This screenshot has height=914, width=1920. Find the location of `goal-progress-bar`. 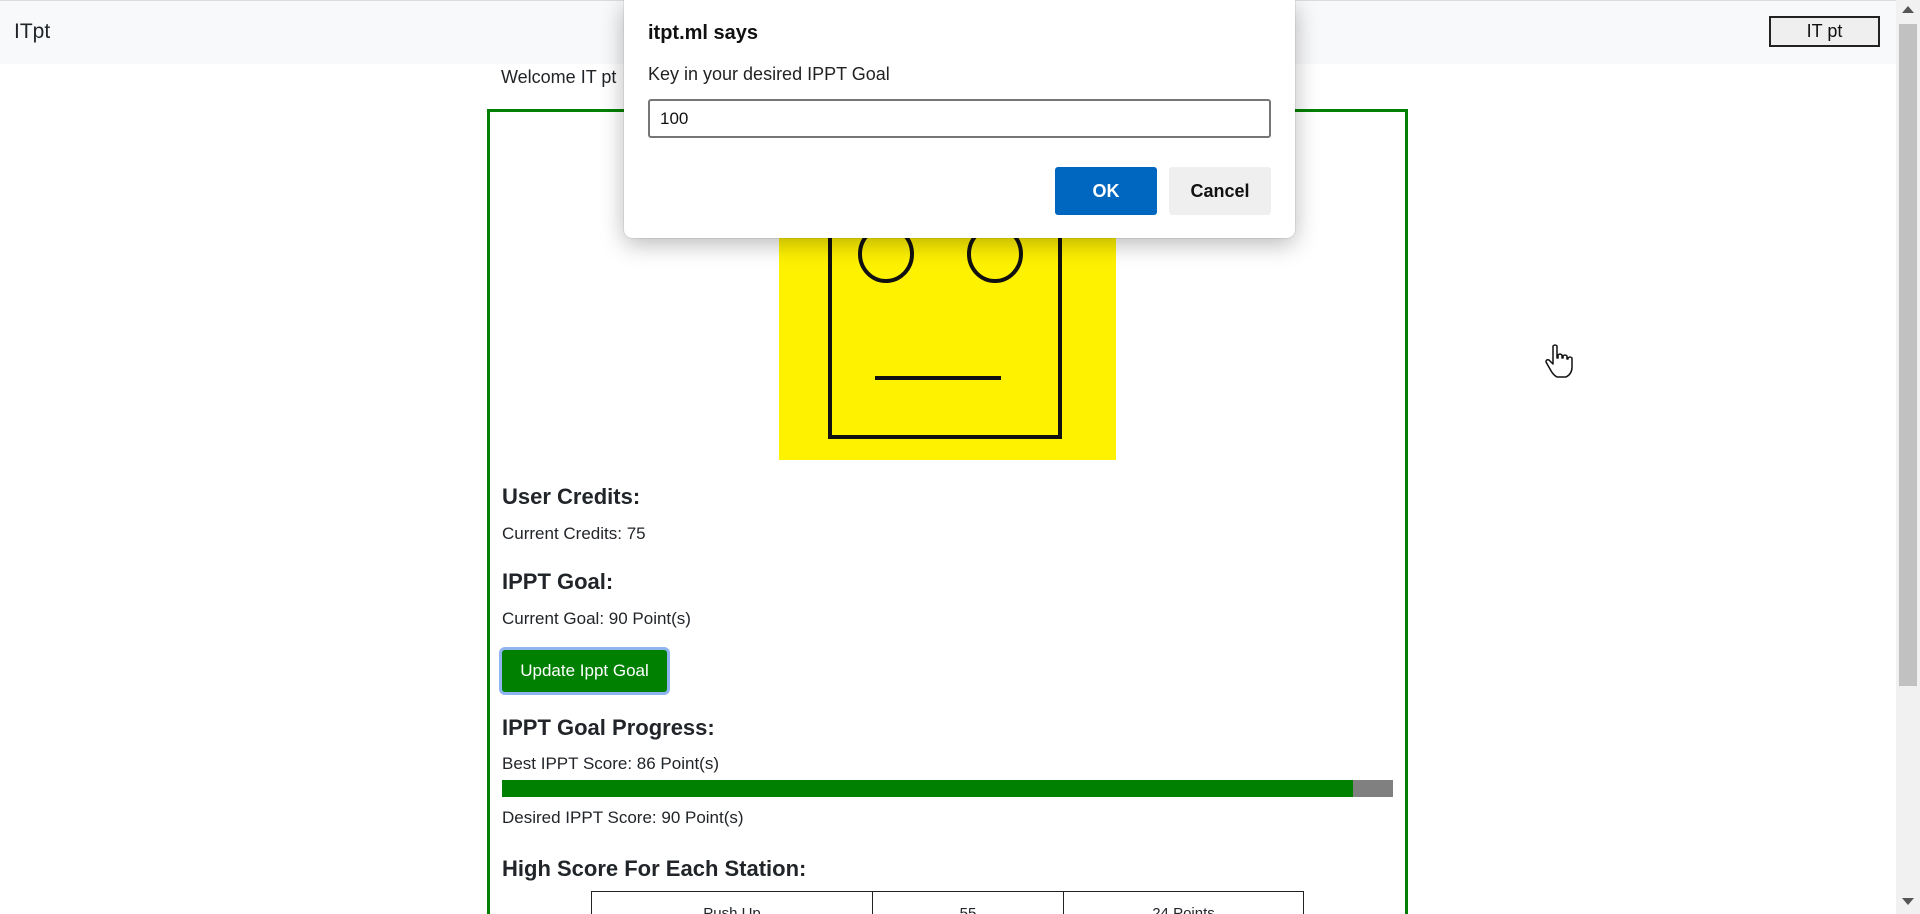

goal-progress-bar is located at coordinates (947, 788).